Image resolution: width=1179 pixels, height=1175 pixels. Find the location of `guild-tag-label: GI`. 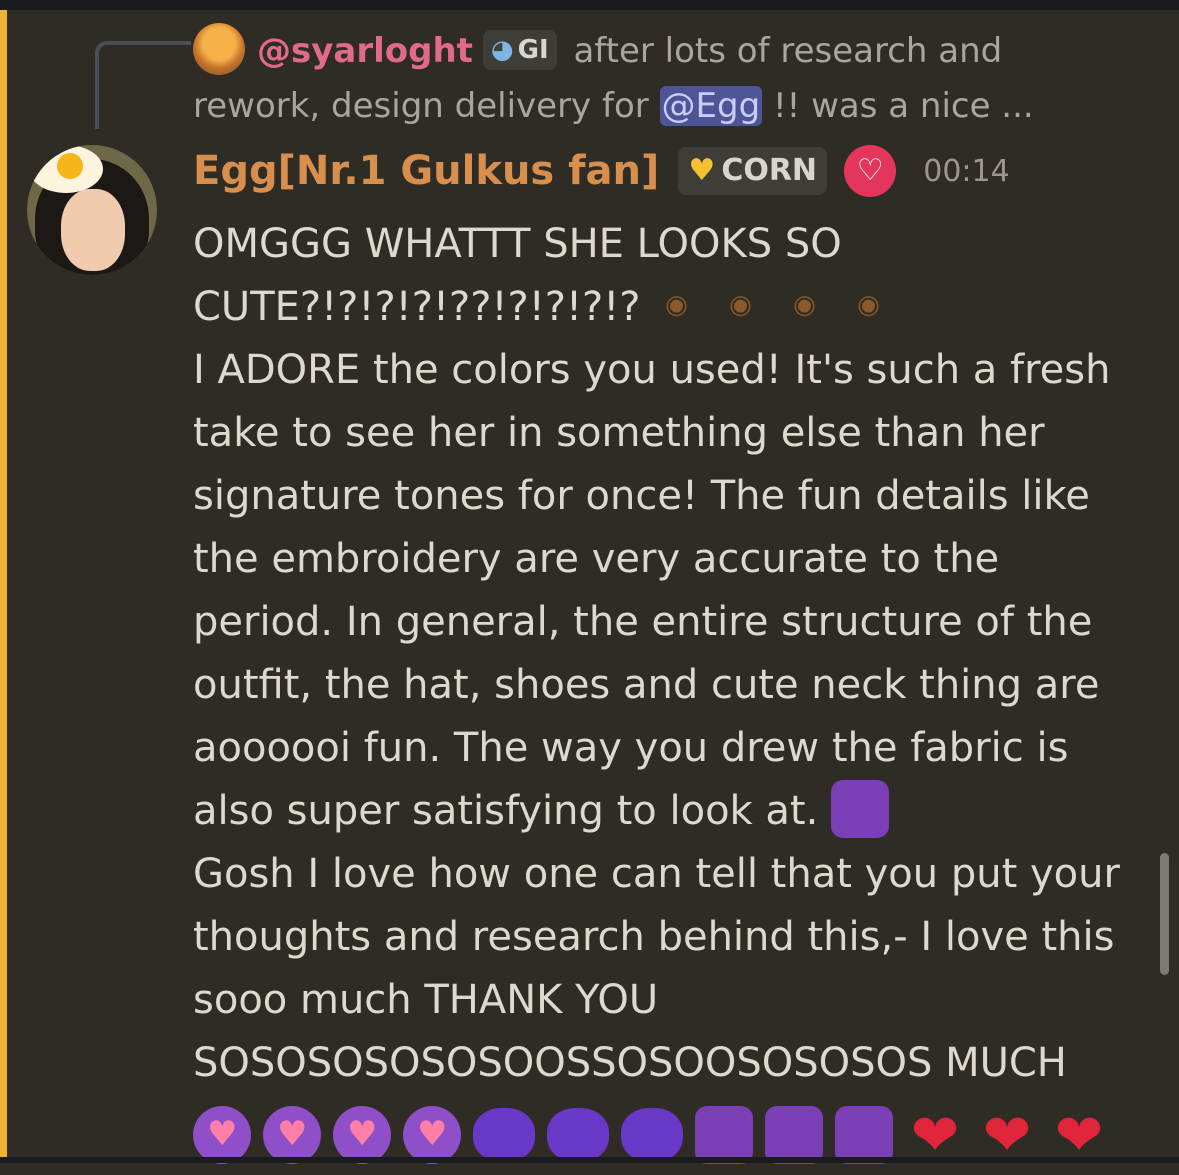

guild-tag-label: GI is located at coordinates (533, 49).